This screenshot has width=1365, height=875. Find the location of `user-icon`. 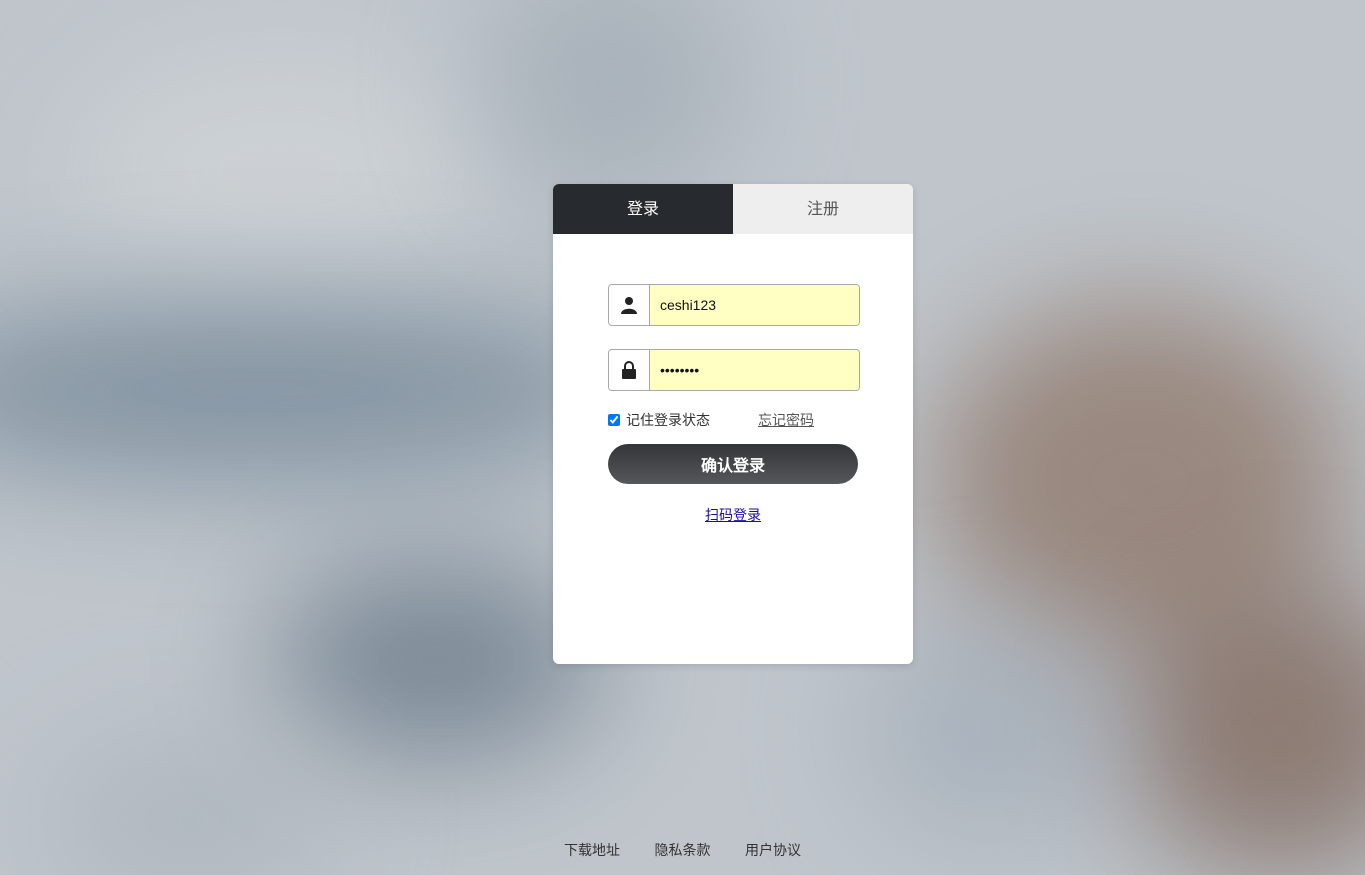

user-icon is located at coordinates (629, 305).